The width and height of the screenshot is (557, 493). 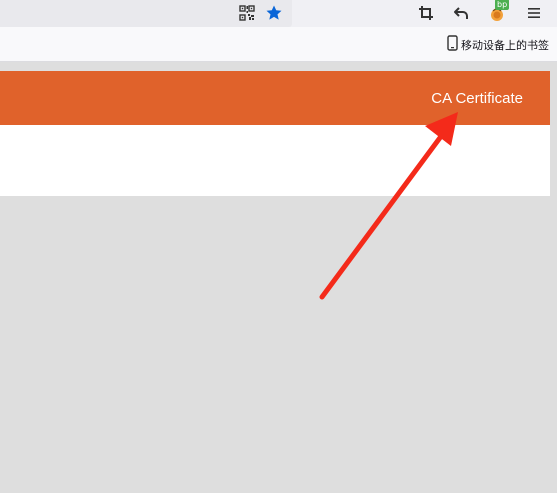 I want to click on undo-icon, so click(x=461, y=13).